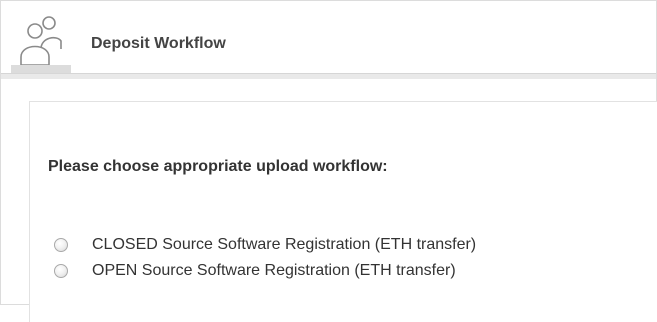 The height and width of the screenshot is (322, 657). I want to click on radio-button-open-source, so click(61, 271).